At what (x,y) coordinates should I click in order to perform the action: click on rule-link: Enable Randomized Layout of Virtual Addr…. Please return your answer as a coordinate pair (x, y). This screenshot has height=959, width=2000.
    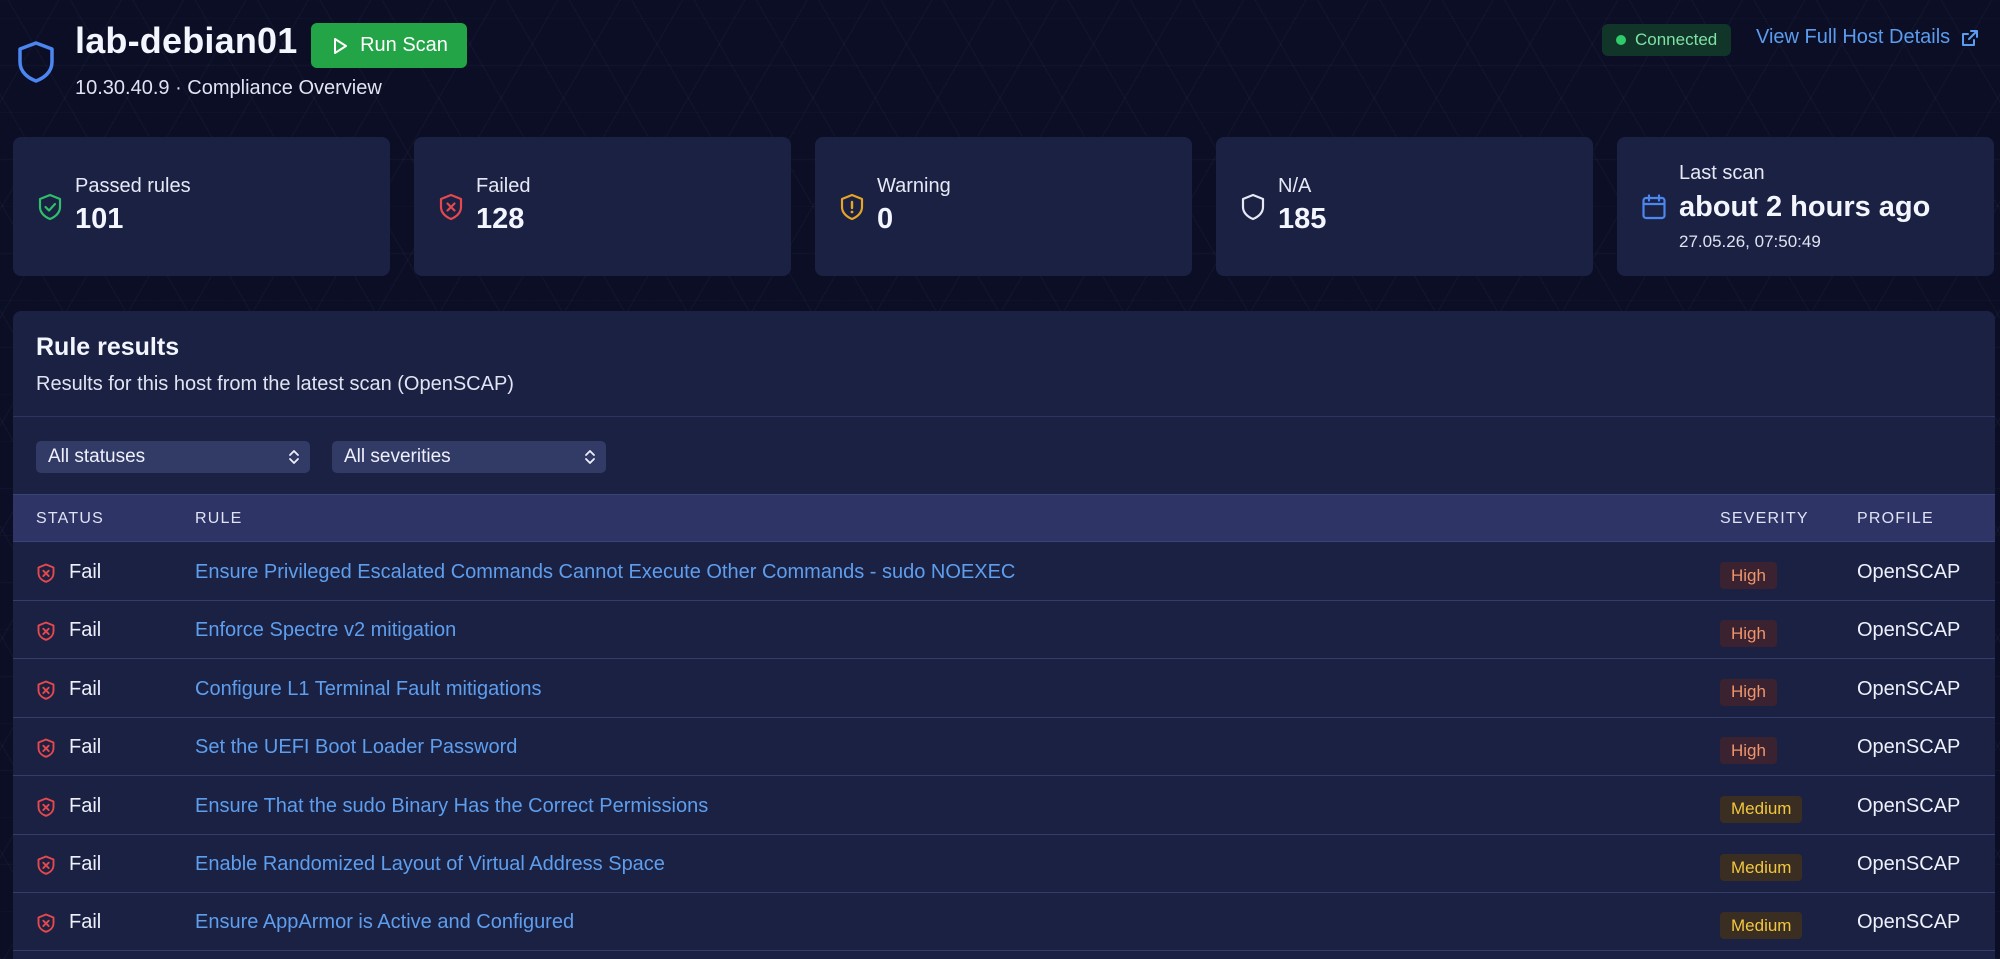
    Looking at the image, I should click on (430, 864).